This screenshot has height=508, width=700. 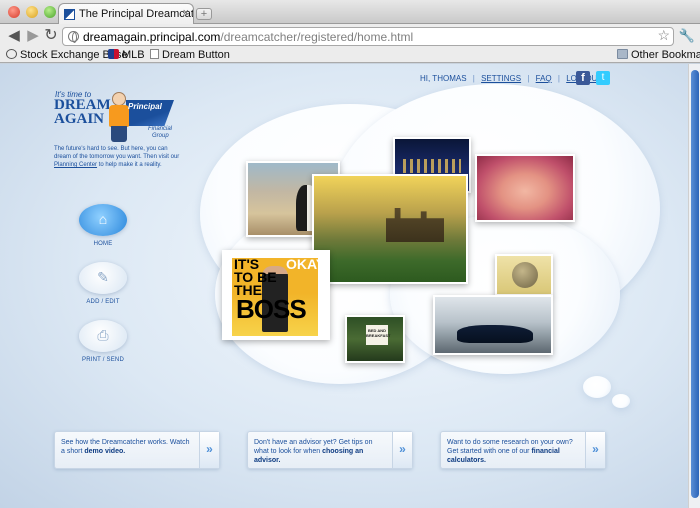 What do you see at coordinates (622, 54) in the screenshot?
I see `folder-icon` at bounding box center [622, 54].